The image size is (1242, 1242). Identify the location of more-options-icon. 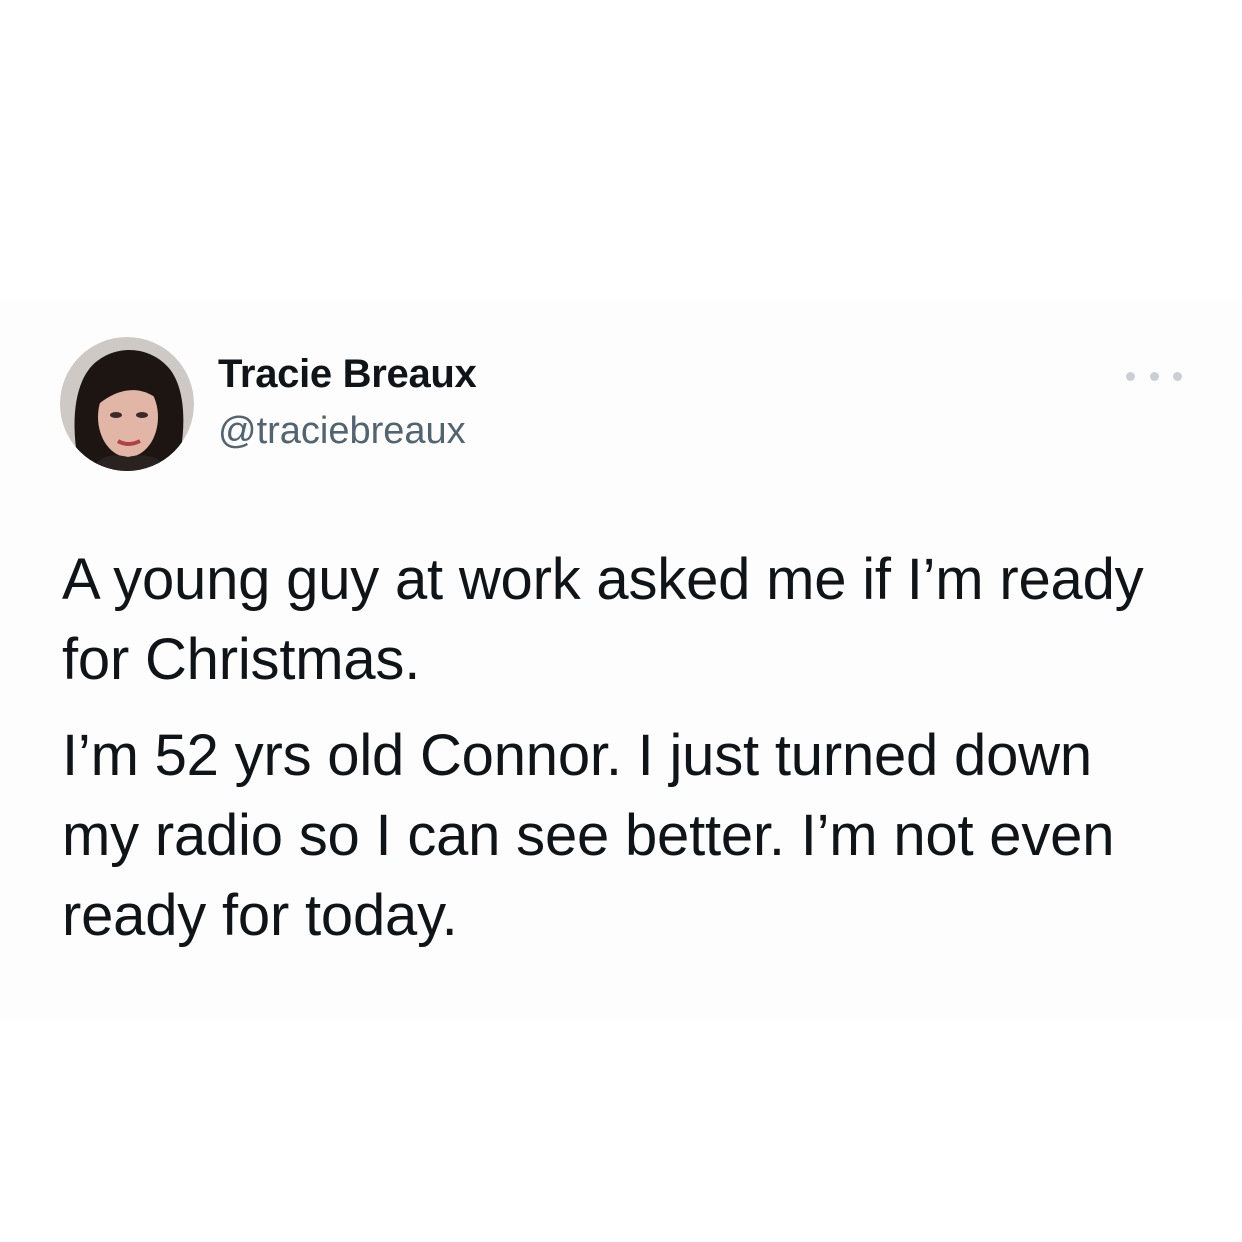
(1154, 376).